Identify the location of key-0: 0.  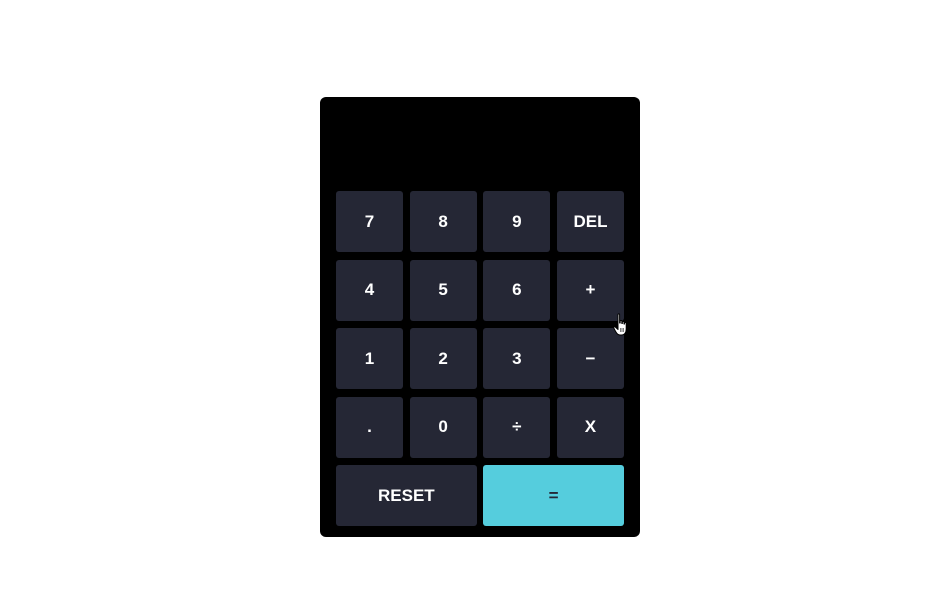
(443, 427).